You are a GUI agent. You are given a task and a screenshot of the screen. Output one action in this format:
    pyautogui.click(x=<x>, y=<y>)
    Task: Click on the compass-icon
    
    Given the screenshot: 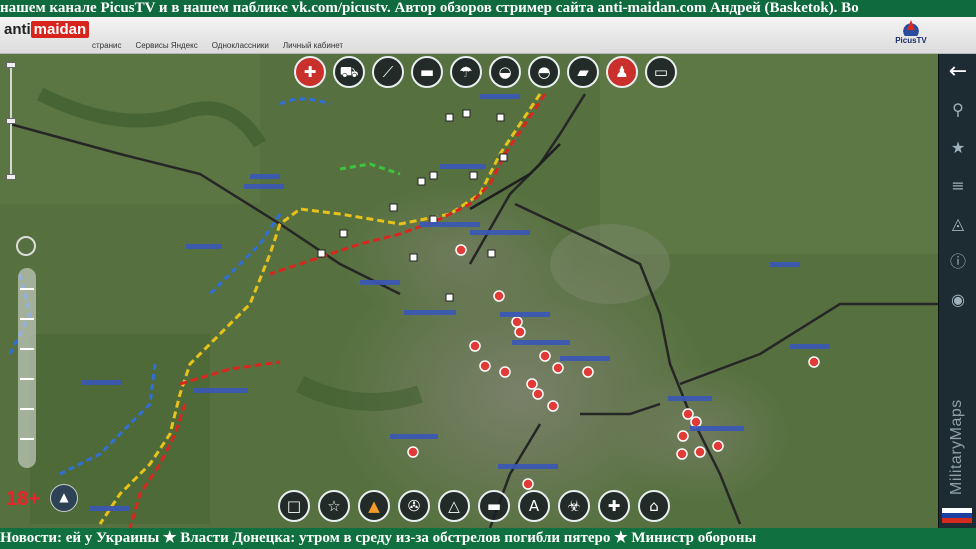 What is the action you would take?
    pyautogui.click(x=26, y=246)
    